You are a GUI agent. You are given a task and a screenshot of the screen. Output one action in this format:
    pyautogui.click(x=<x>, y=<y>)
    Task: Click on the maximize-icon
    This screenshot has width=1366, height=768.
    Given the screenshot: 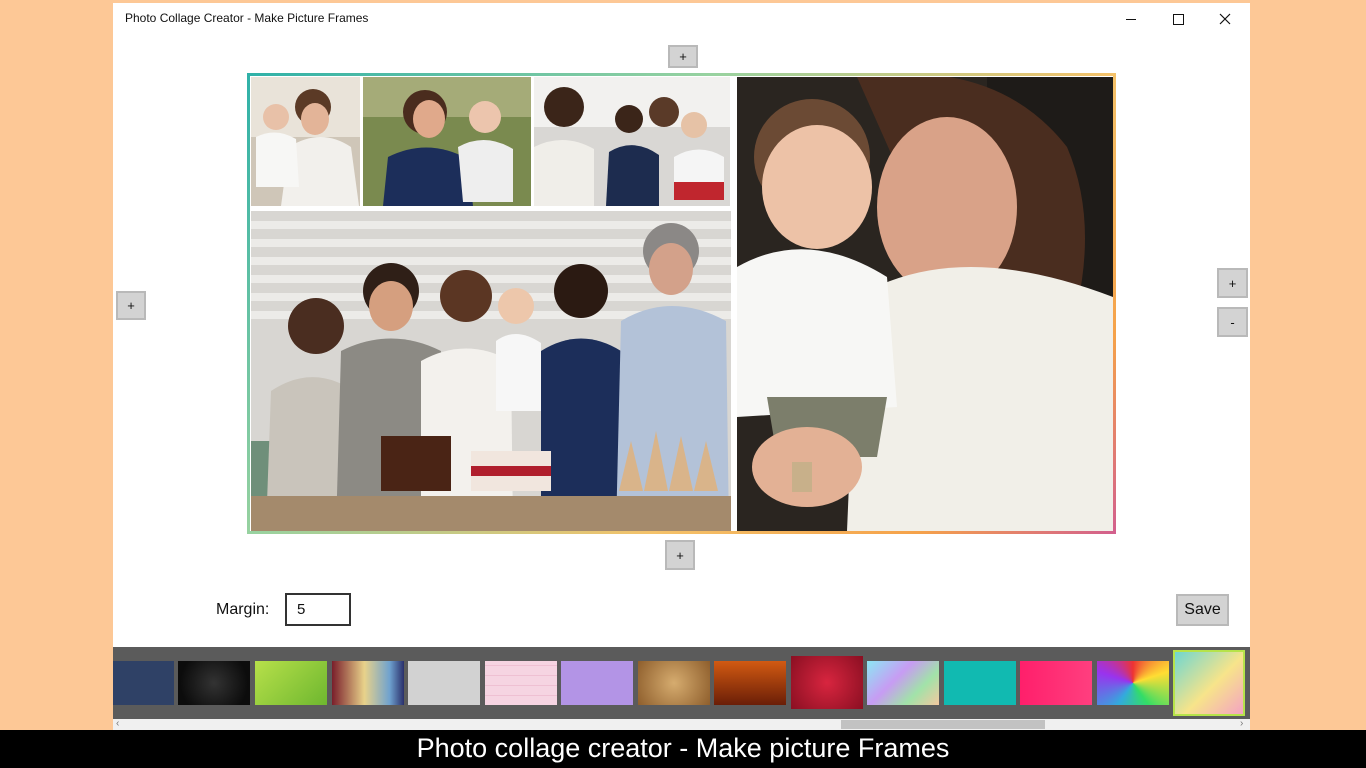 What is the action you would take?
    pyautogui.click(x=1178, y=19)
    